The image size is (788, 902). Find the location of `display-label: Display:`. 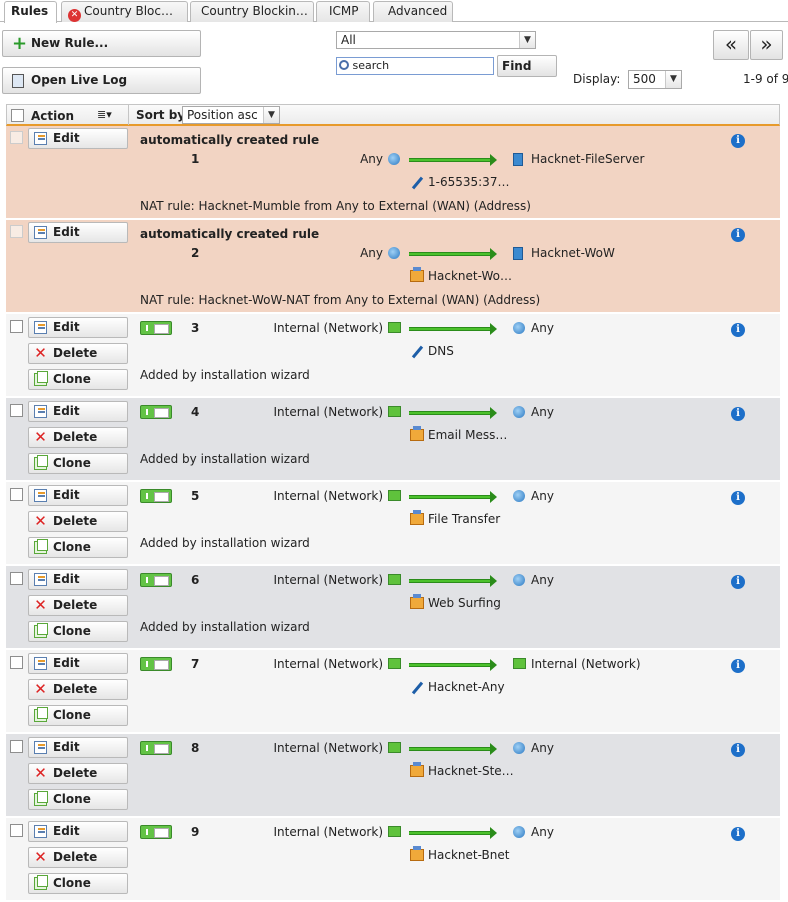

display-label: Display: is located at coordinates (597, 79).